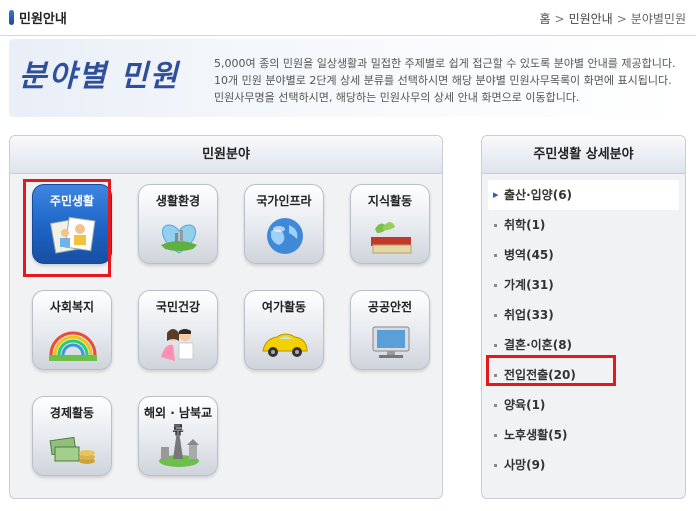 The width and height of the screenshot is (696, 511). What do you see at coordinates (583, 195) in the screenshot?
I see `subcategory-item: 출산·입양(6)` at bounding box center [583, 195].